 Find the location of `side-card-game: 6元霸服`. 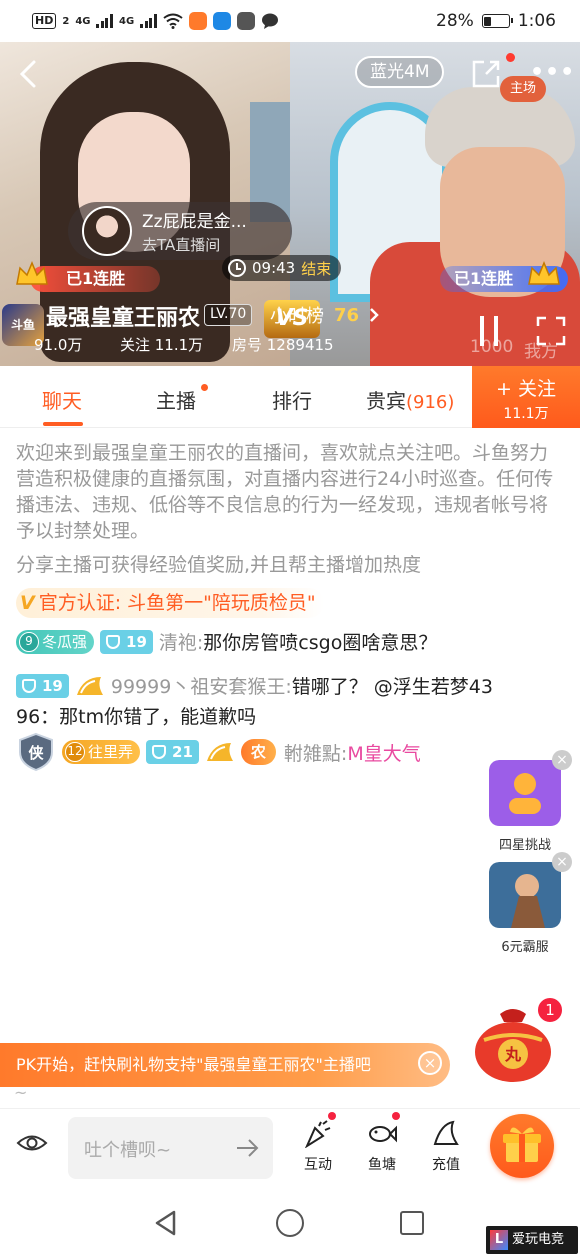

side-card-game: 6元霸服 is located at coordinates (525, 908).